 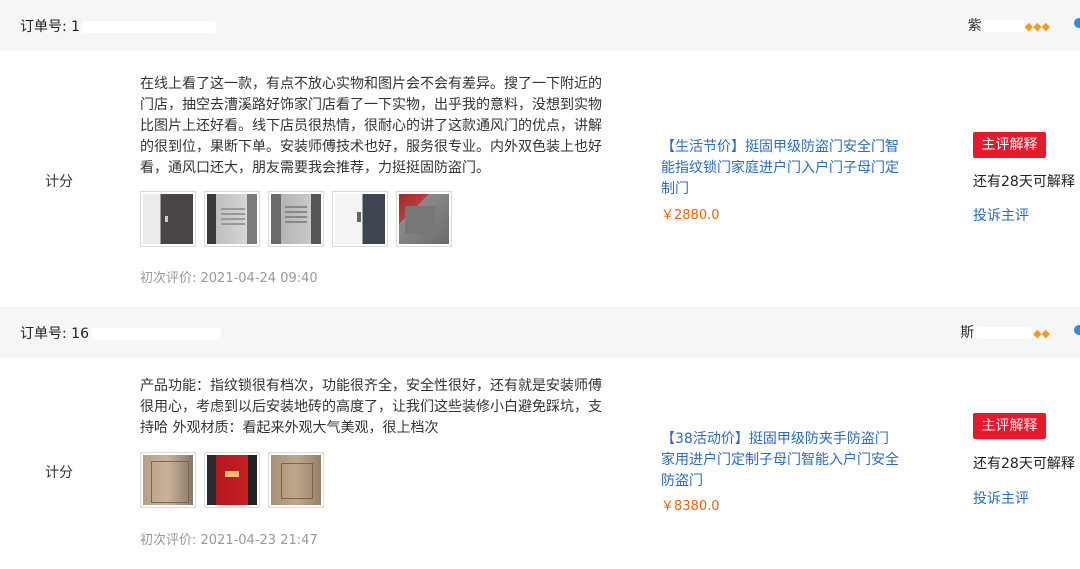 What do you see at coordinates (690, 215) in the screenshot?
I see `product-price: ￥2880.0` at bounding box center [690, 215].